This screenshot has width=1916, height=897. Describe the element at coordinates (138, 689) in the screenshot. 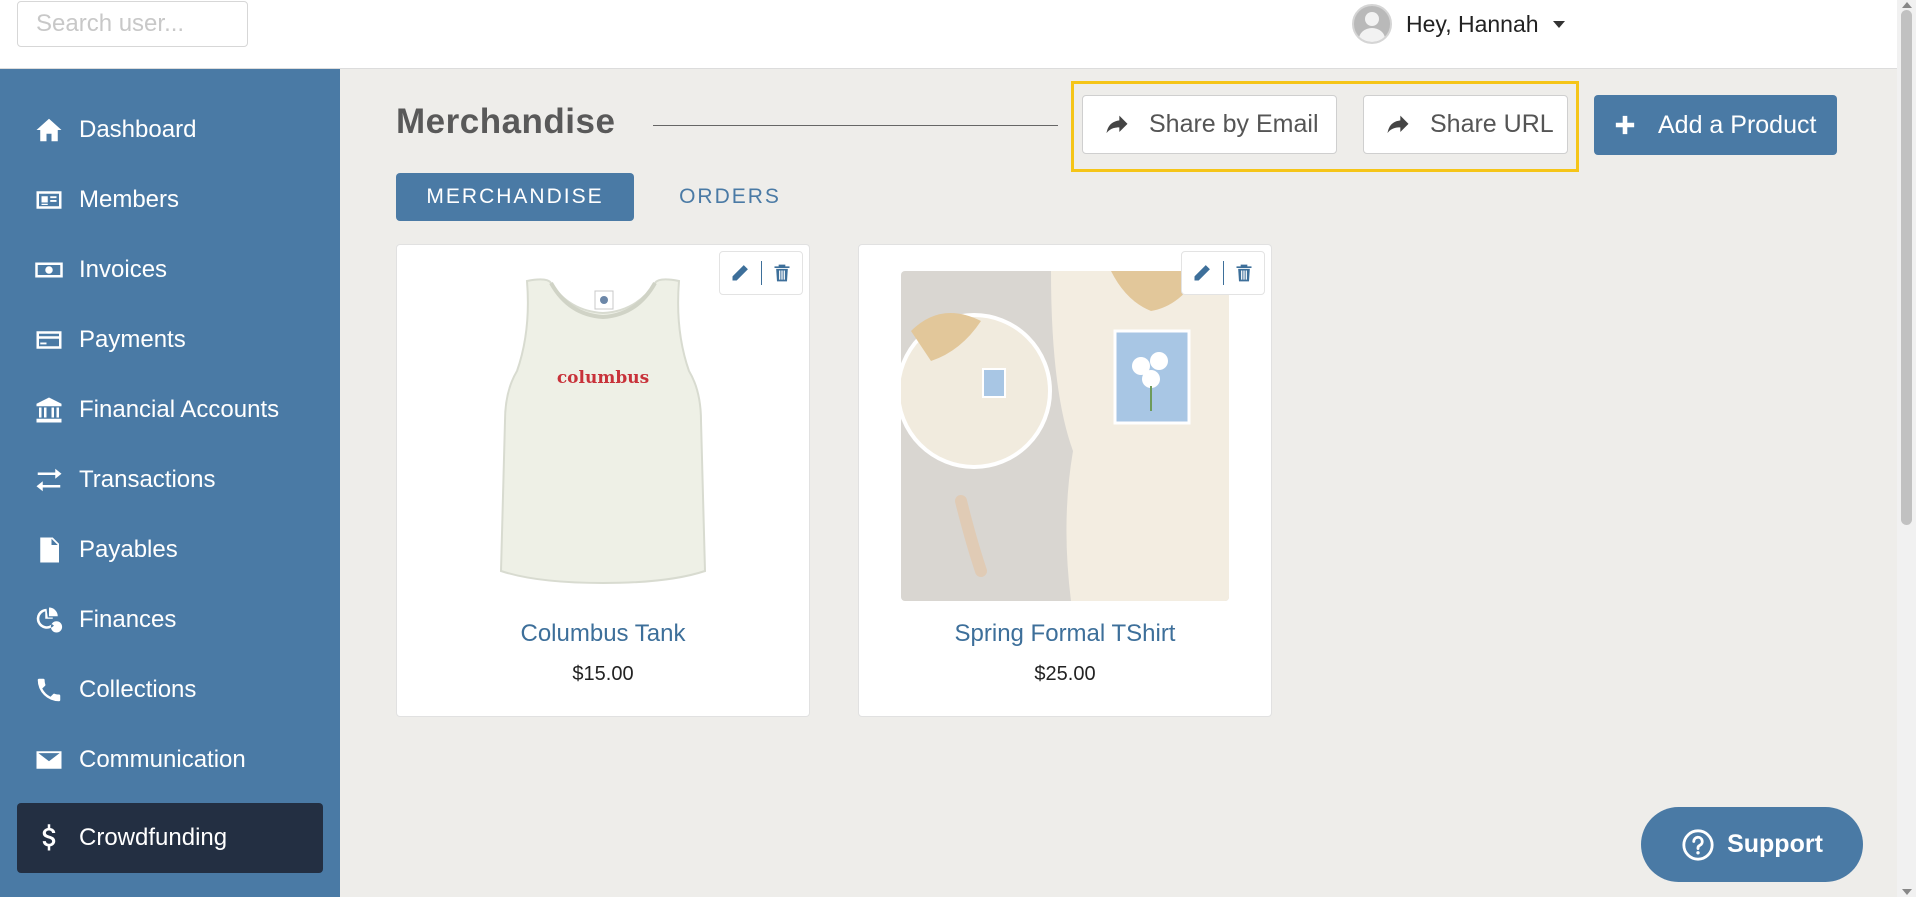

I see `sidebar-item-label: Collections` at that location.